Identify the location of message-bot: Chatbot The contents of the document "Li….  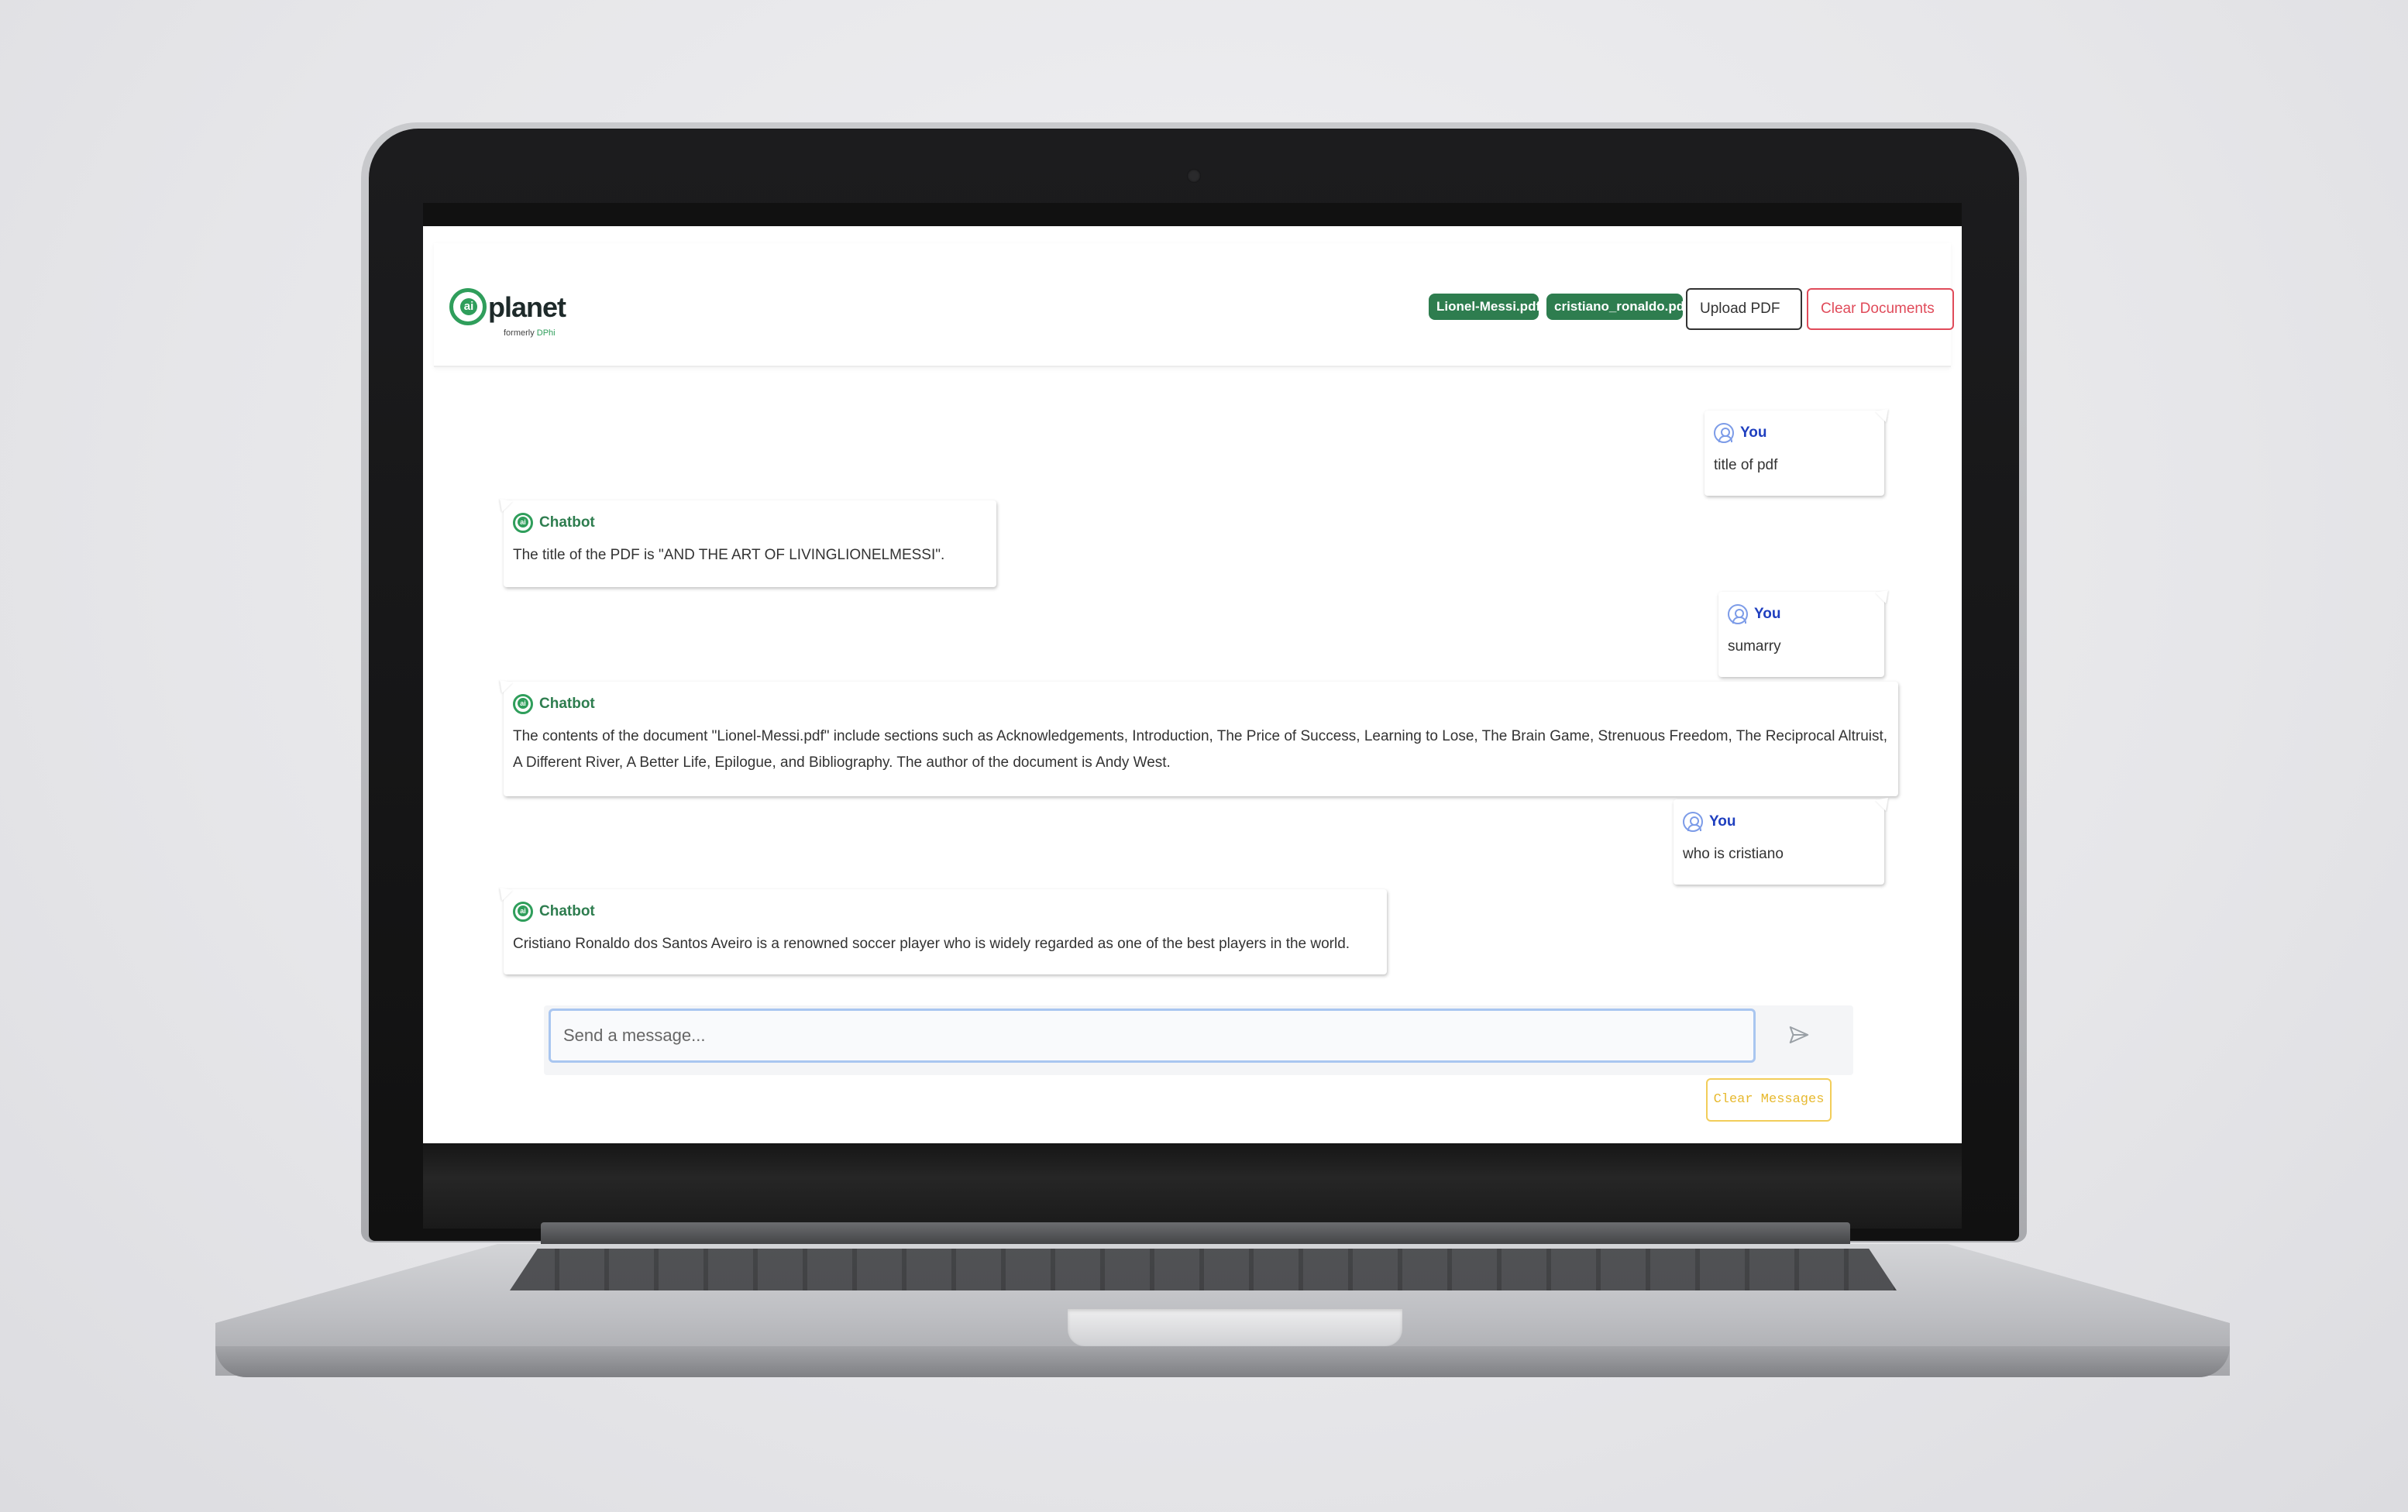
(1201, 739).